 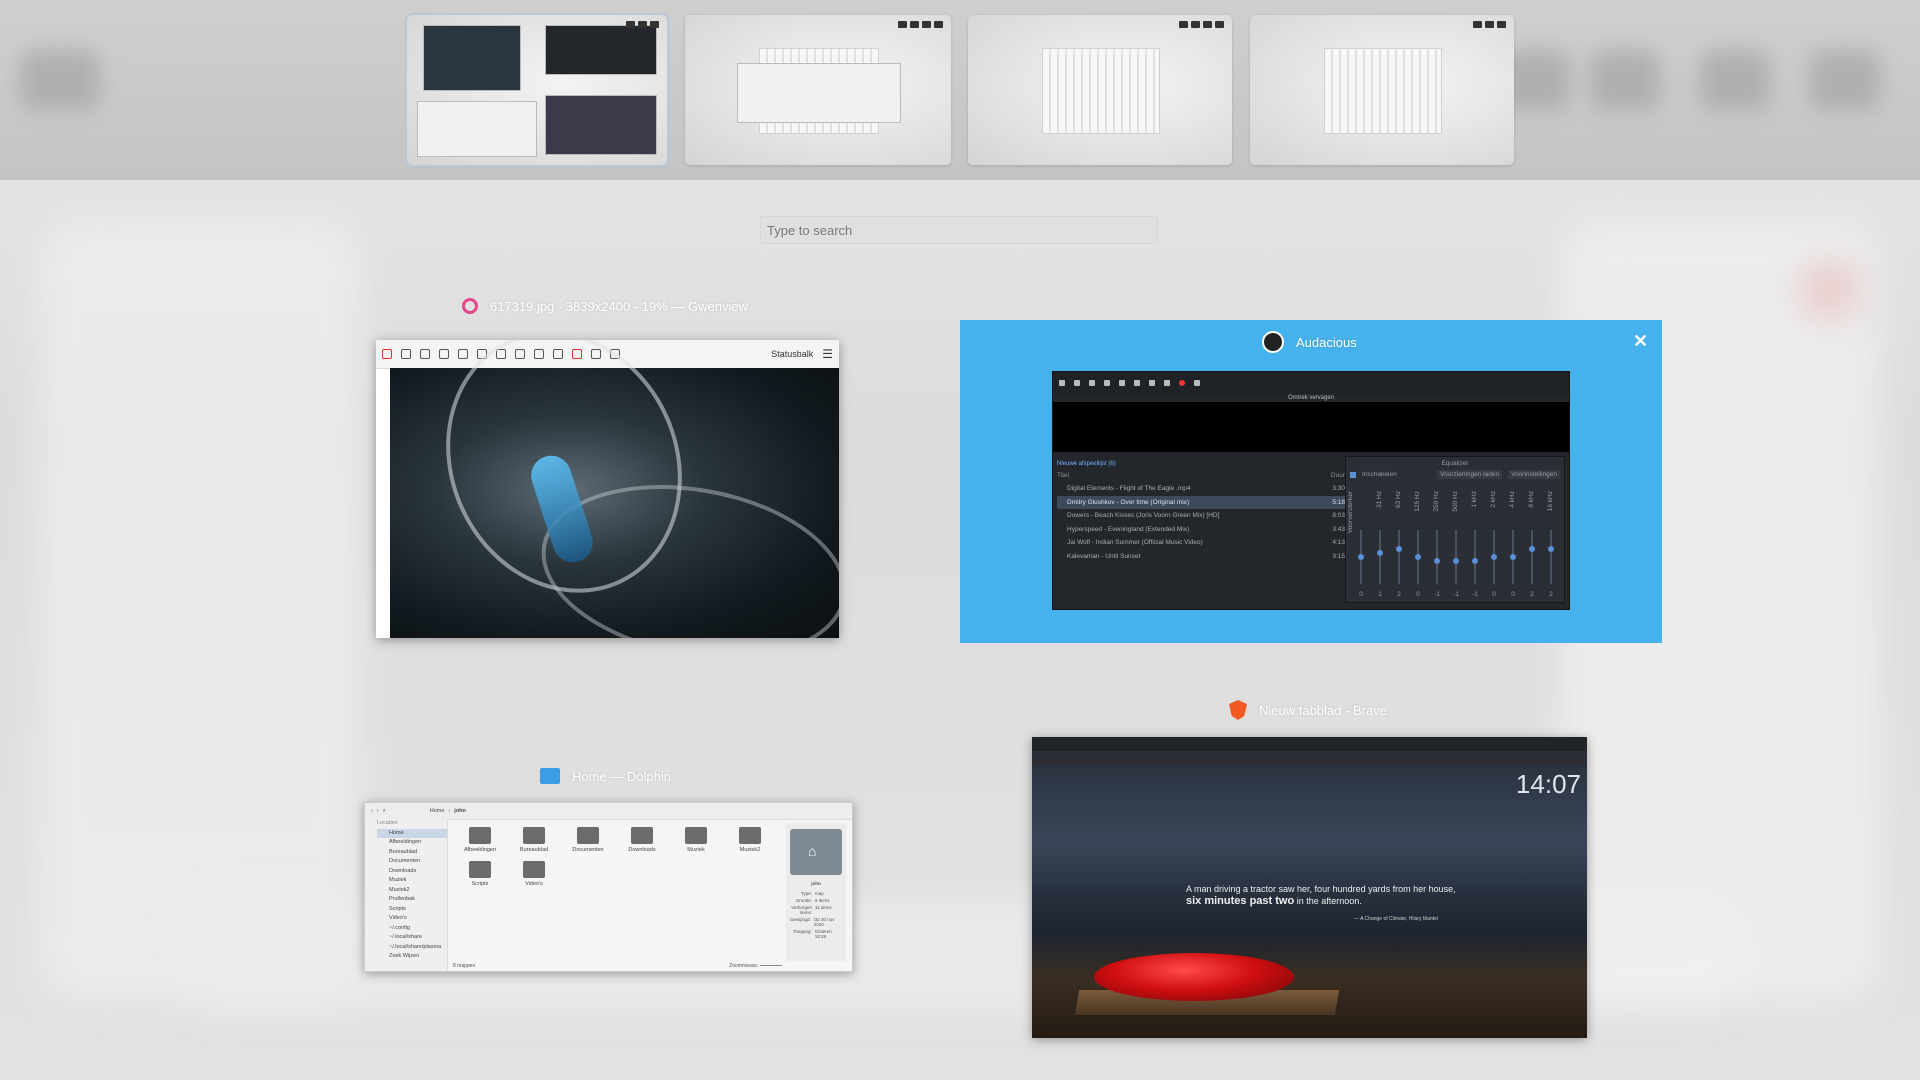 What do you see at coordinates (1470, 474) in the screenshot?
I see `eq-preset-load: Voorzieningen laden` at bounding box center [1470, 474].